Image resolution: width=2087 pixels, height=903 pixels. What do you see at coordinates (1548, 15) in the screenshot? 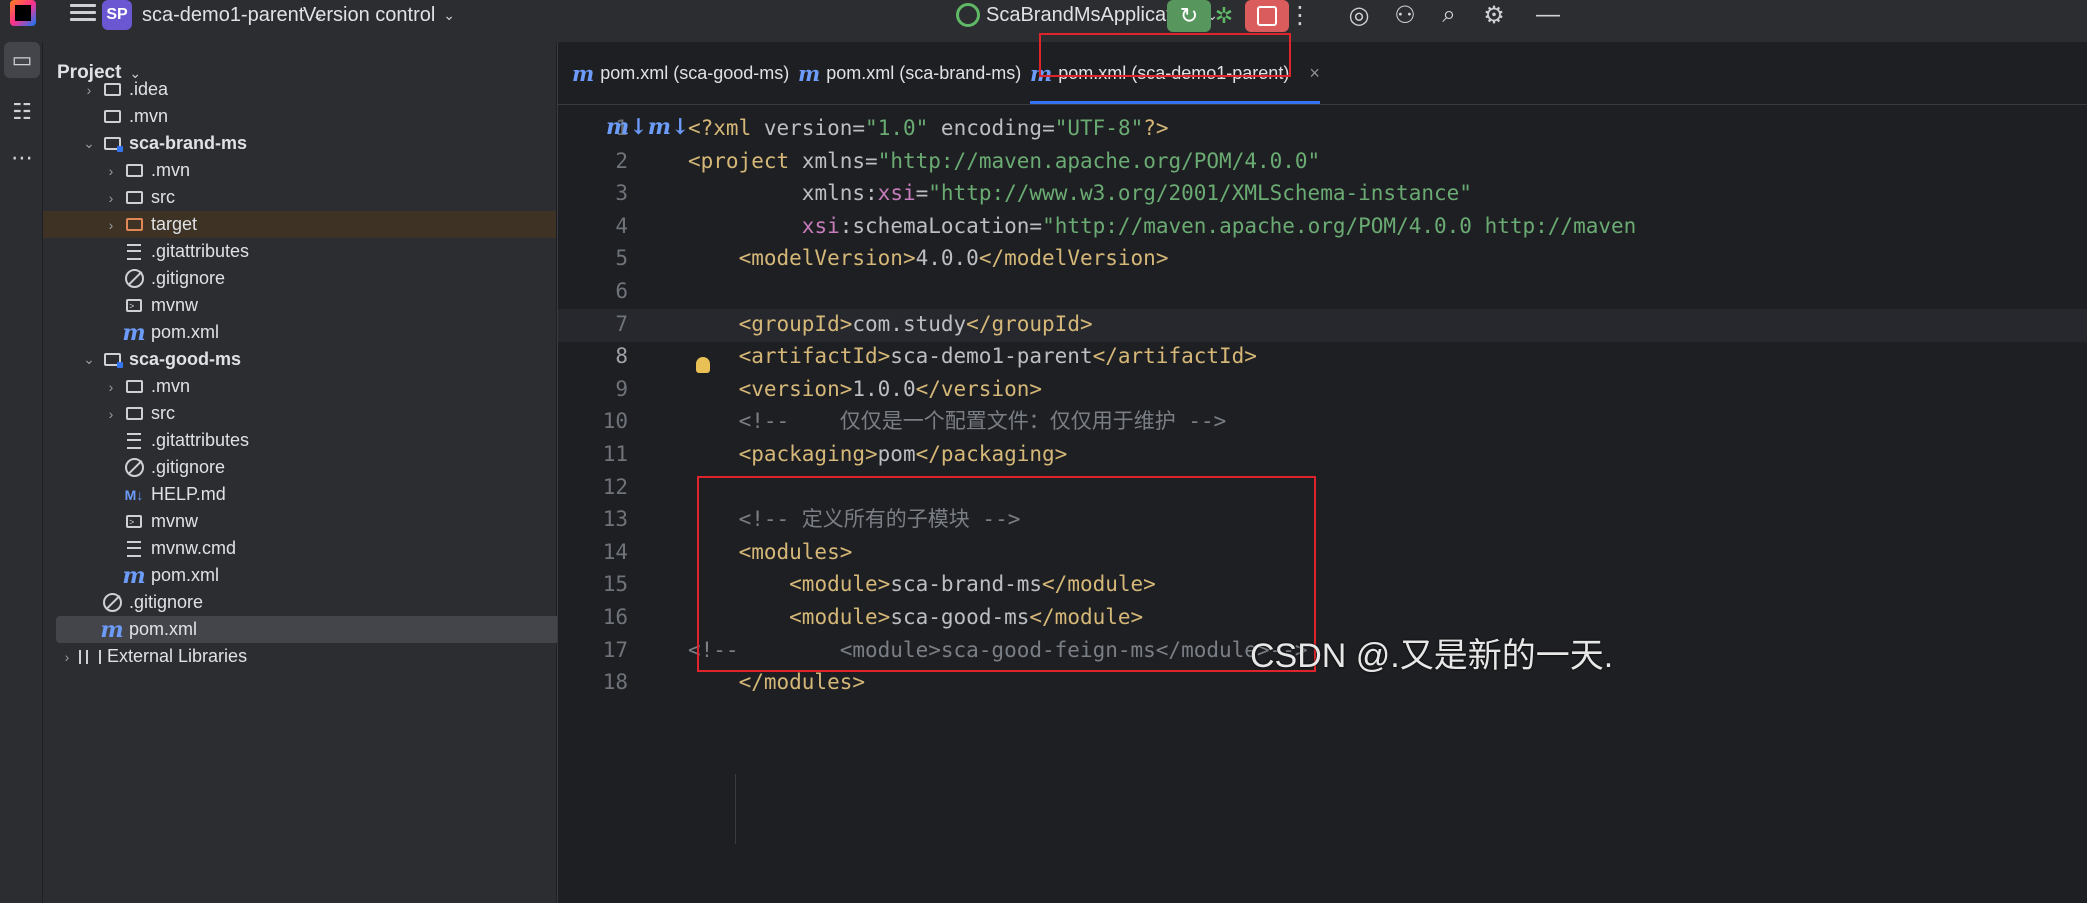
I see `minimize-window-icon: —` at bounding box center [1548, 15].